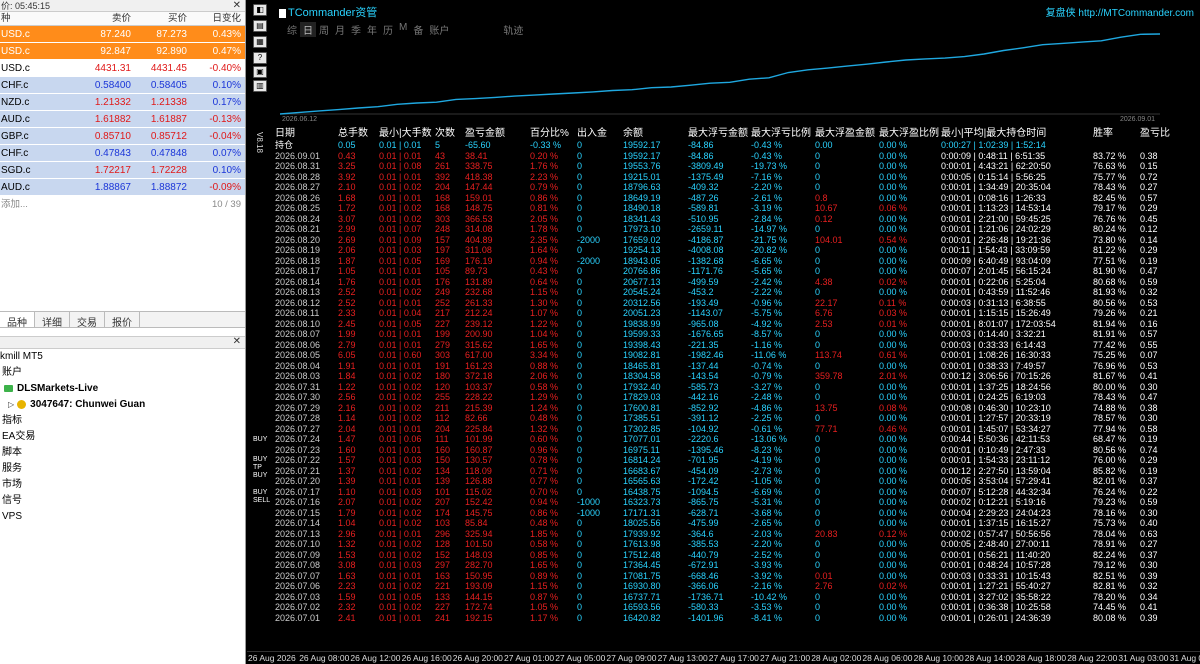  What do you see at coordinates (1103, 133) in the screenshot?
I see `stats-column-header: 胜率` at bounding box center [1103, 133].